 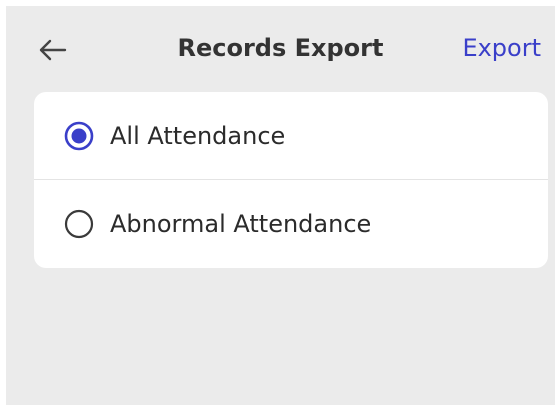 I want to click on export-button: Export, so click(x=501, y=48).